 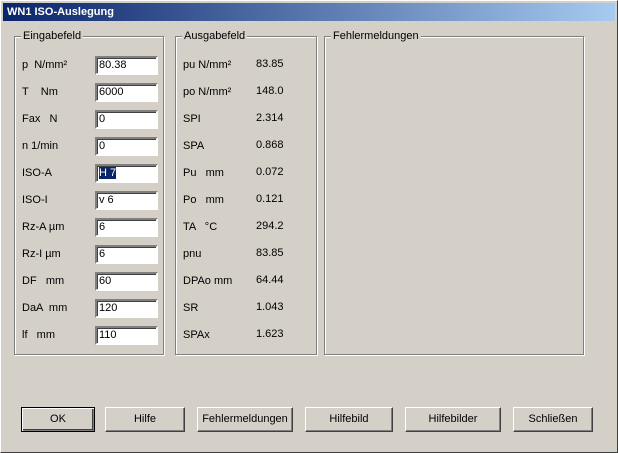 What do you see at coordinates (270, 118) in the screenshot?
I see `output-value: 2.314` at bounding box center [270, 118].